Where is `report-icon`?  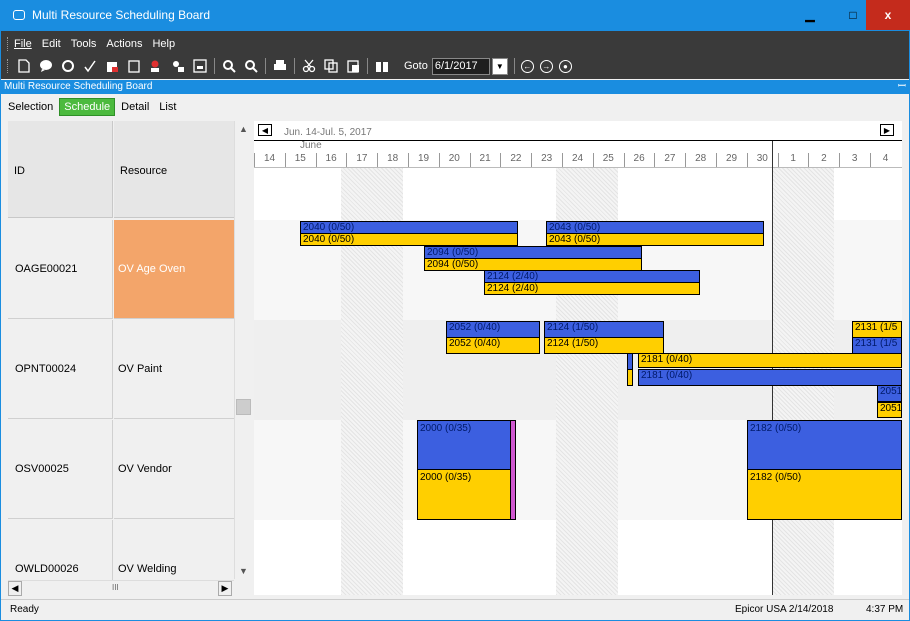 report-icon is located at coordinates (200, 66).